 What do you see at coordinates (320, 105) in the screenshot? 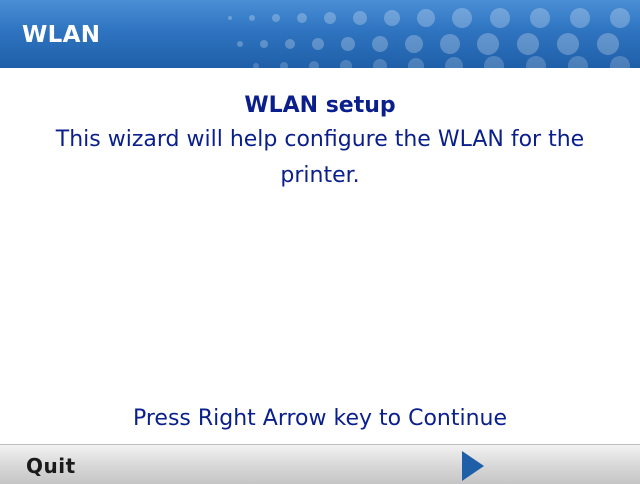
I see `wizard-heading: WLAN setup` at bounding box center [320, 105].